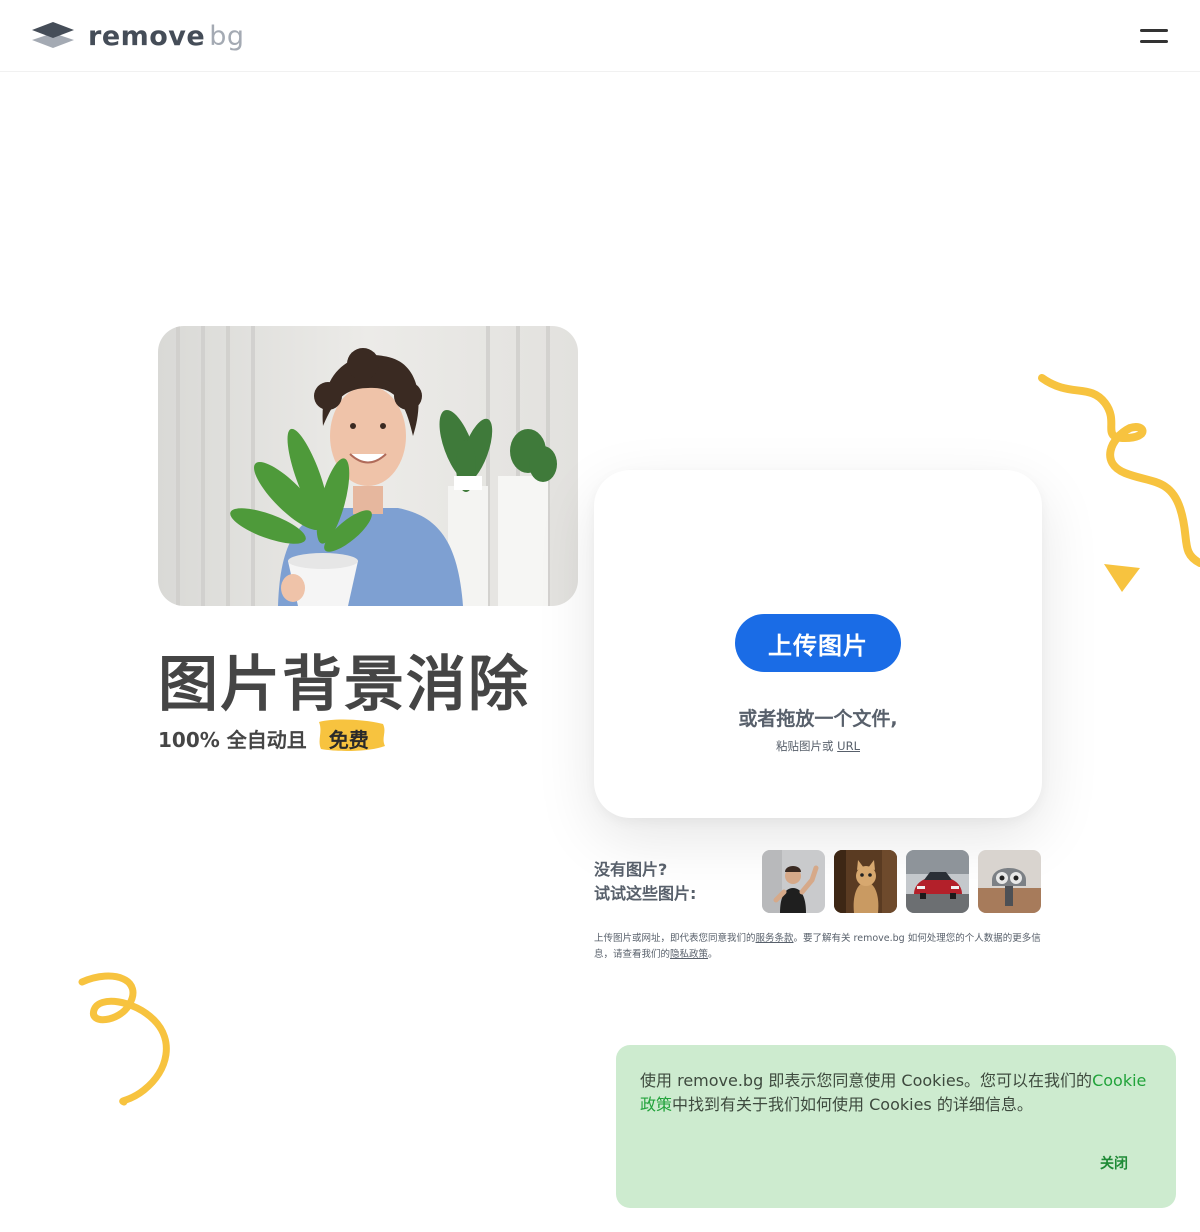 Image resolution: width=1200 pixels, height=1232 pixels. What do you see at coordinates (1009, 881) in the screenshot?
I see `sample-image-binoculars` at bounding box center [1009, 881].